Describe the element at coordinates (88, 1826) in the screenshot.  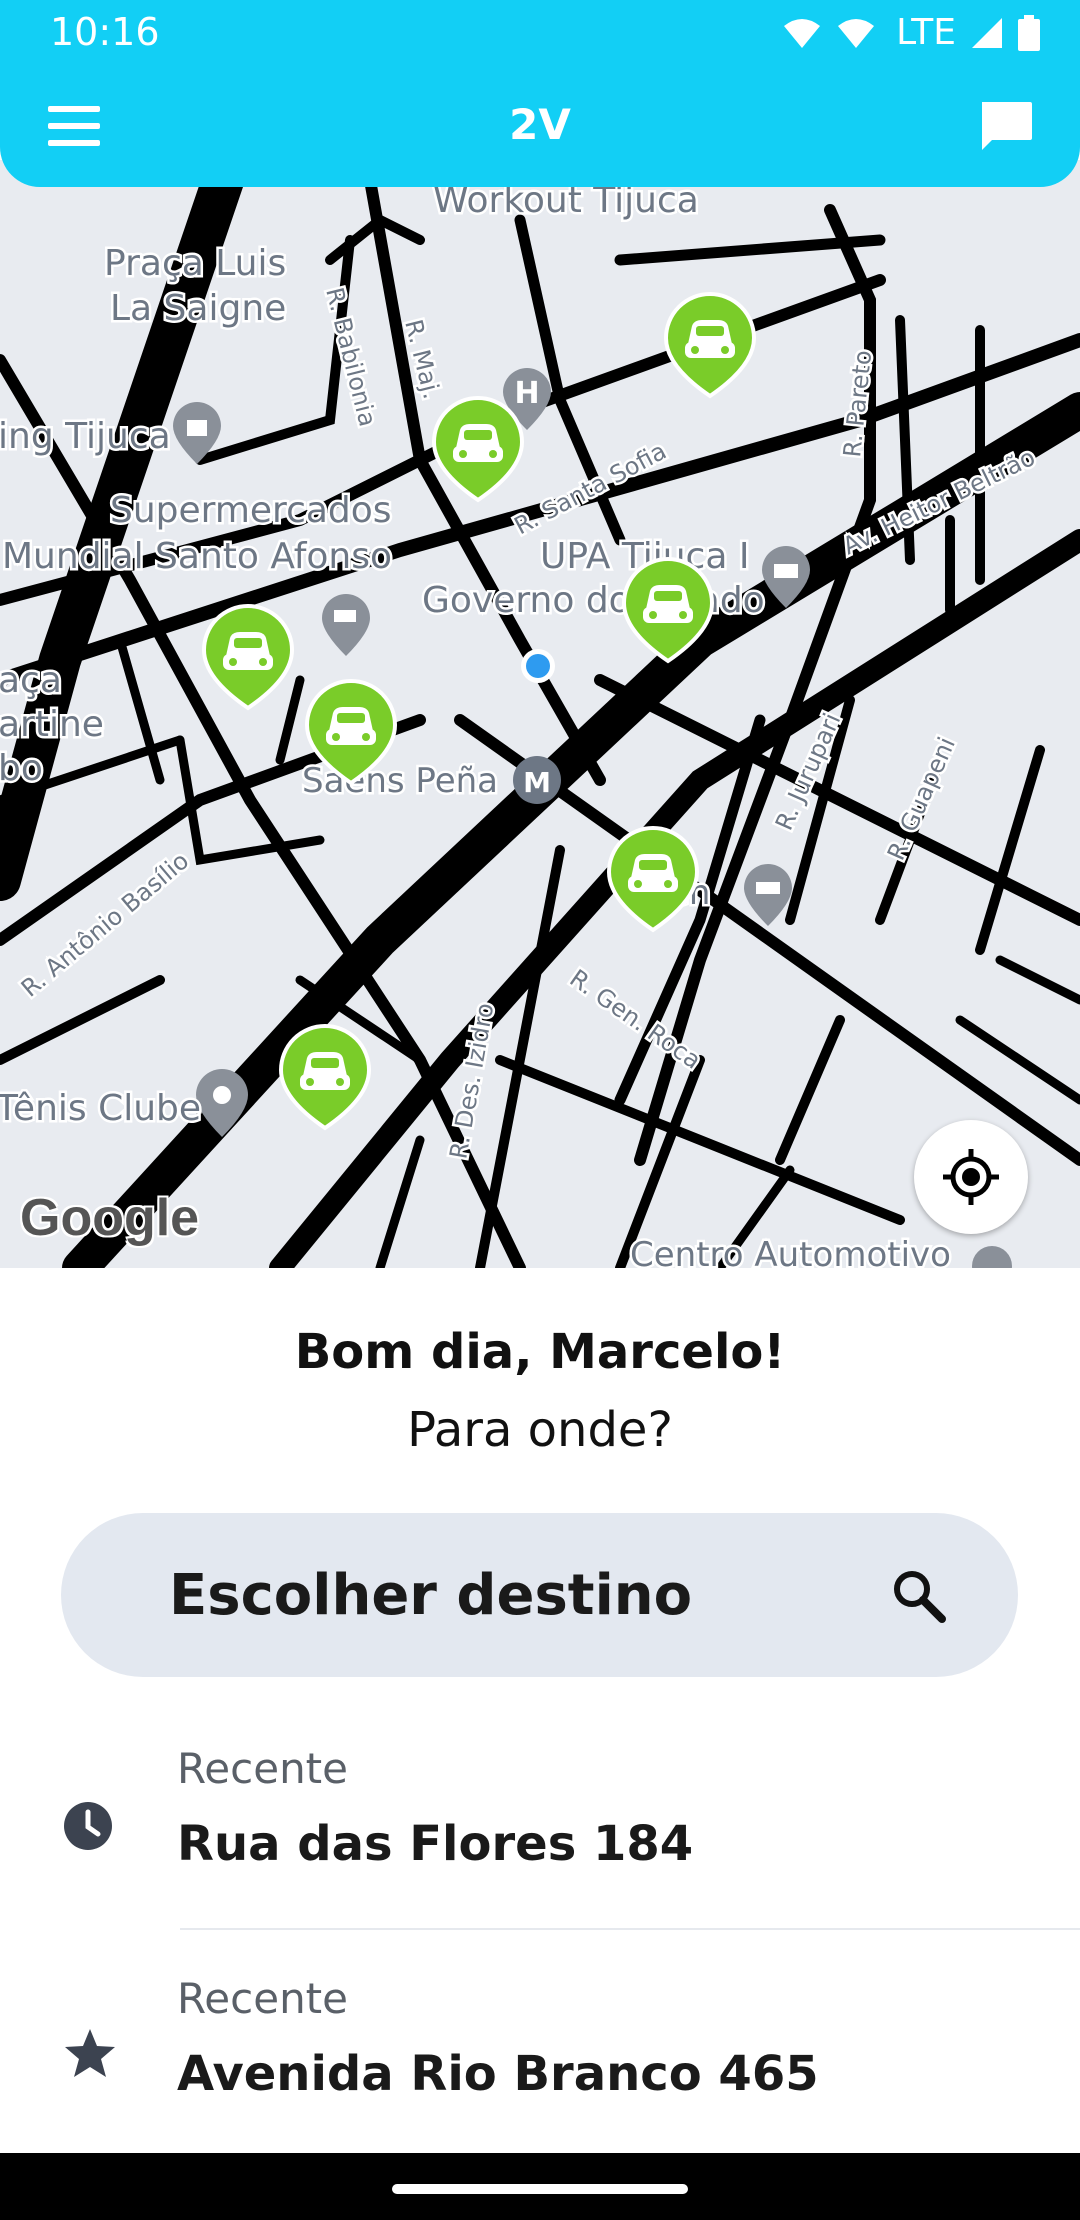
I see `clock-icon` at that location.